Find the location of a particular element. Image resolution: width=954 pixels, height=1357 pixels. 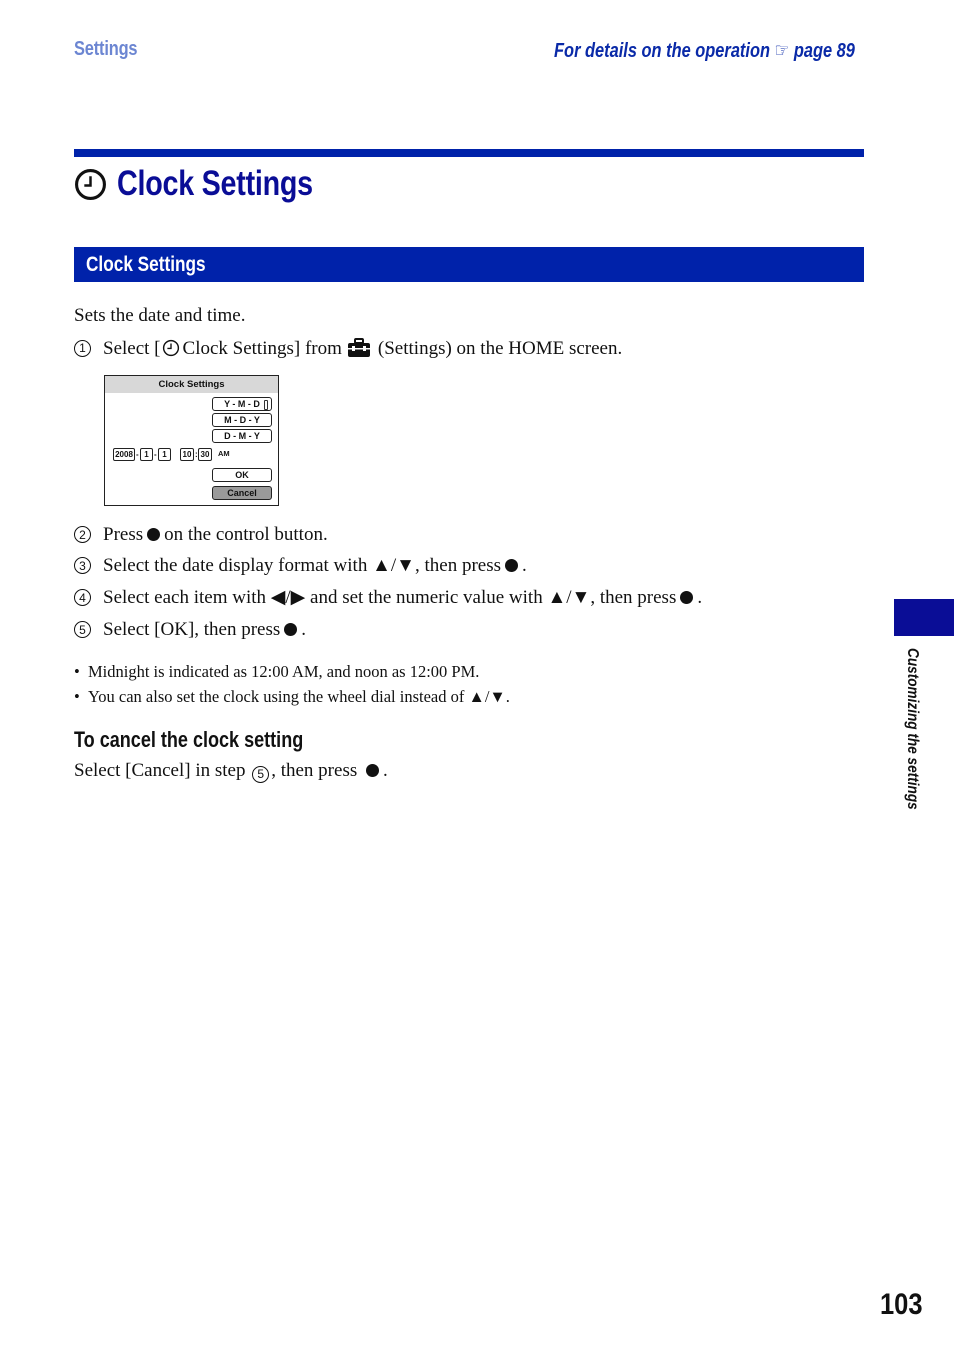

details-text: For details on the operation is located at coordinates (662, 51).